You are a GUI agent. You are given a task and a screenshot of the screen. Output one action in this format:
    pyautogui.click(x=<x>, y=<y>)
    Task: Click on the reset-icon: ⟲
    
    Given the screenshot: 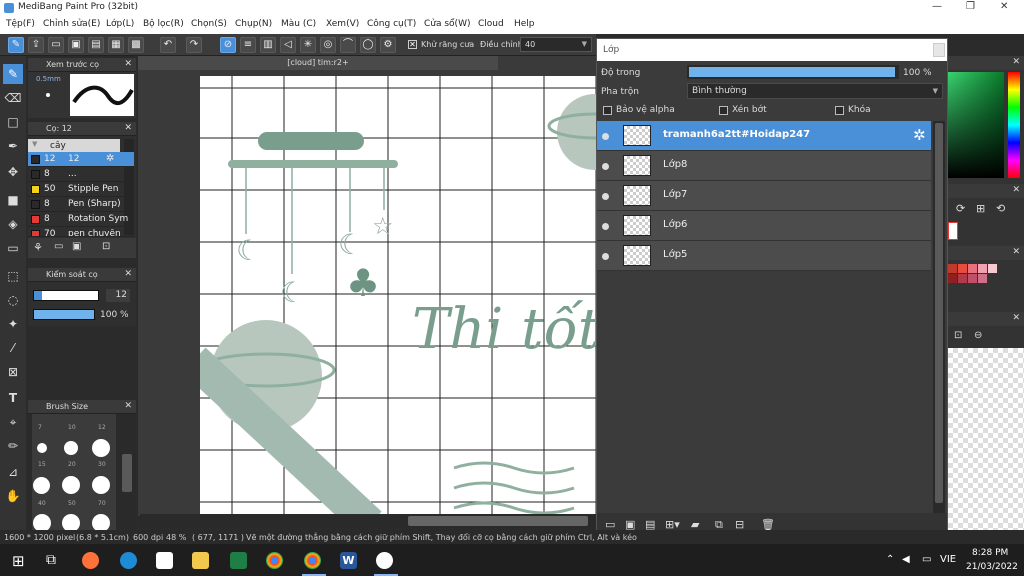 What is the action you would take?
    pyautogui.click(x=1000, y=208)
    